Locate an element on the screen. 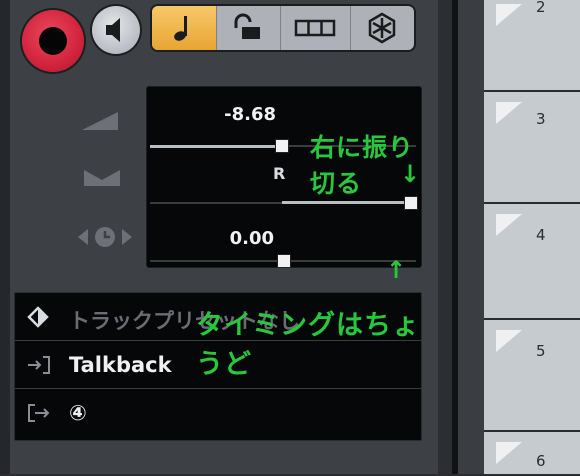  record-enable-button is located at coordinates (53, 41).